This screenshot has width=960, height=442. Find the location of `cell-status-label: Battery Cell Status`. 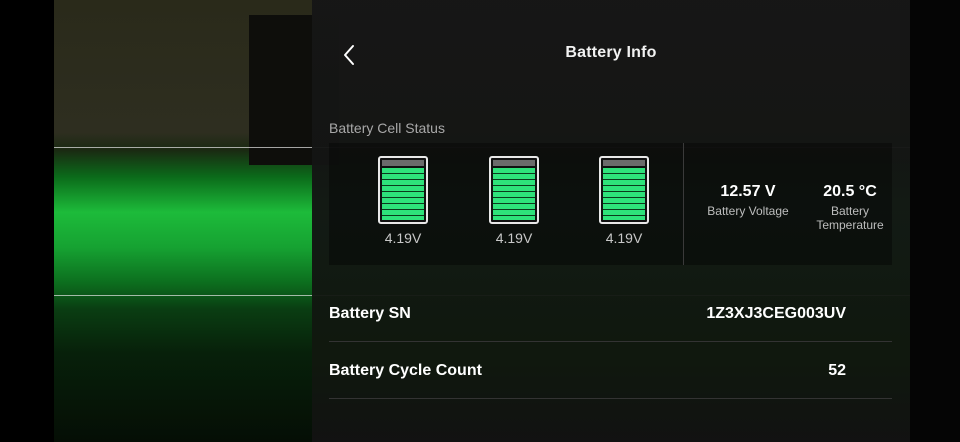

cell-status-label: Battery Cell Status is located at coordinates (387, 128).